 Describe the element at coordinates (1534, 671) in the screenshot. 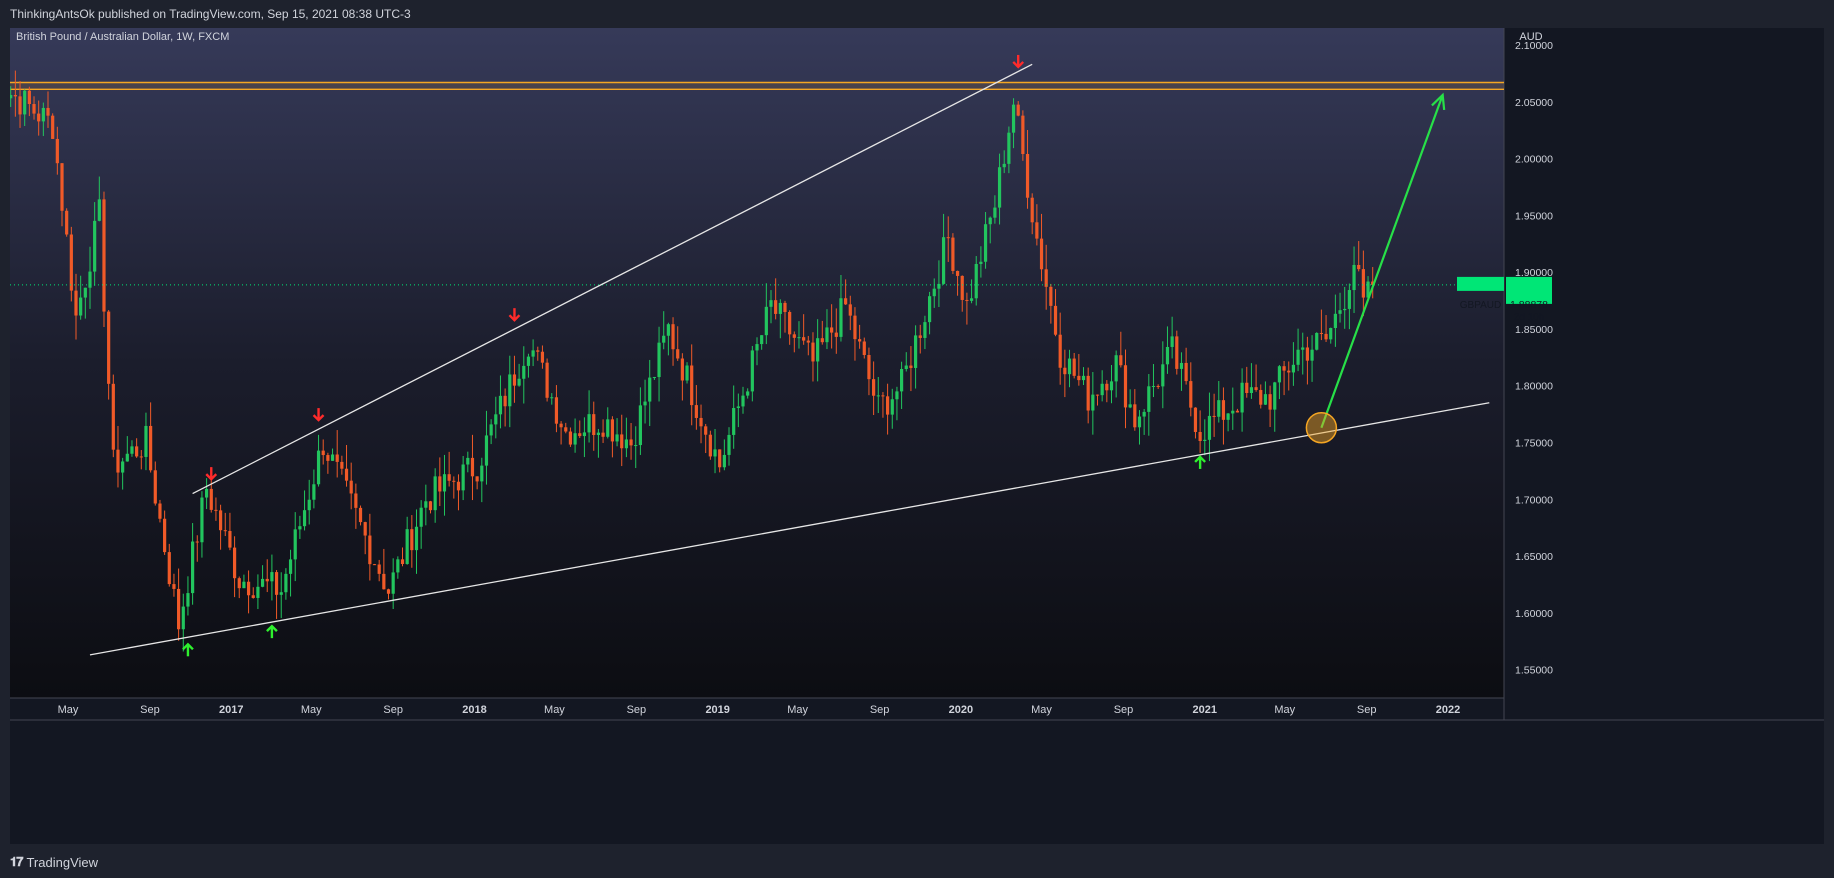

I see `price-tick-label: 1.55000` at that location.